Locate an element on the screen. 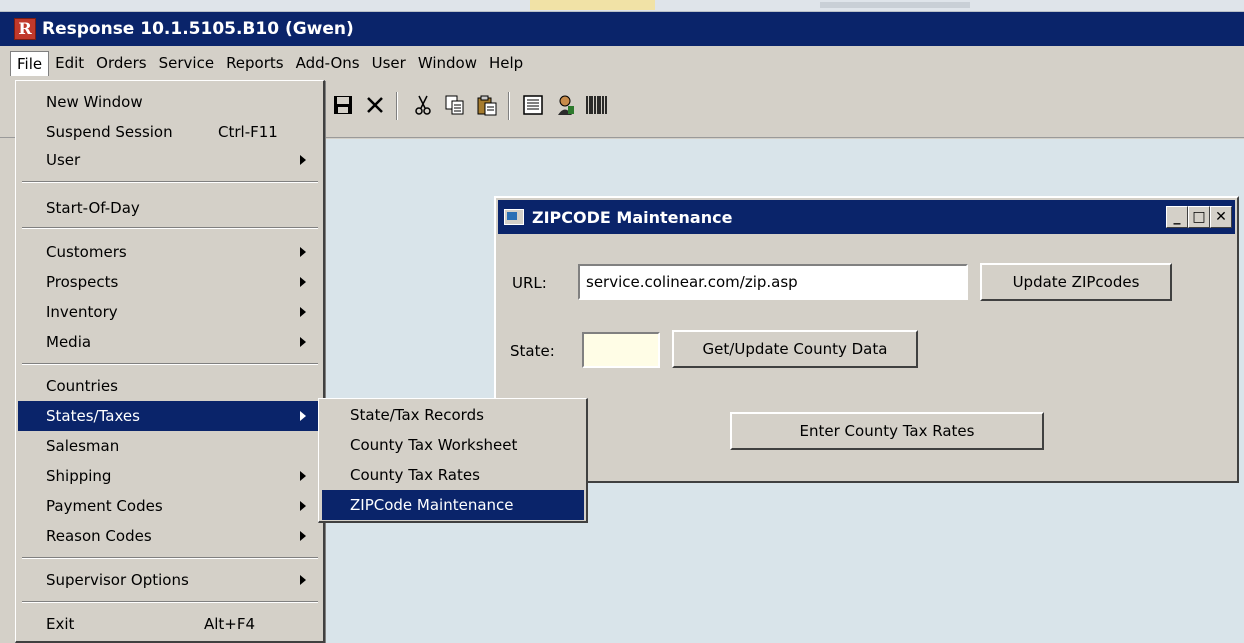 This screenshot has width=1244, height=643. menu-item-customers: Customers is located at coordinates (169, 252).